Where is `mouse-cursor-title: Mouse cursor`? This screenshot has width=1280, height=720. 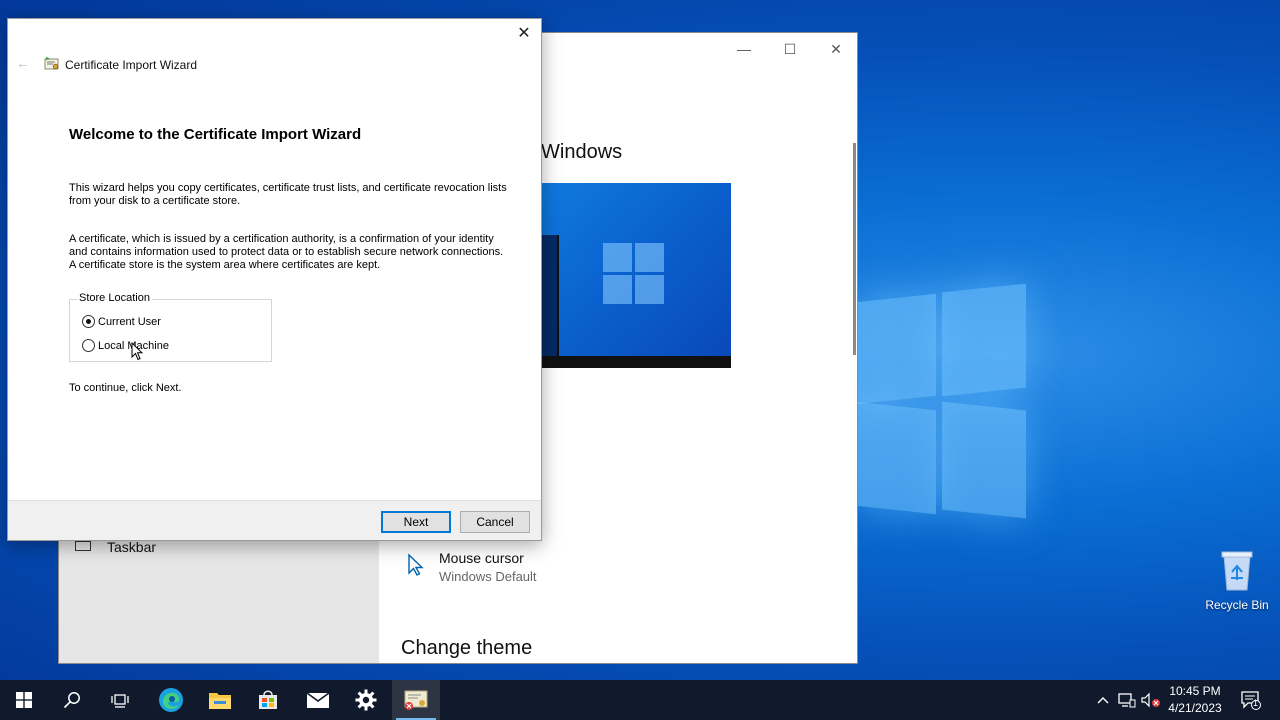 mouse-cursor-title: Mouse cursor is located at coordinates (481, 558).